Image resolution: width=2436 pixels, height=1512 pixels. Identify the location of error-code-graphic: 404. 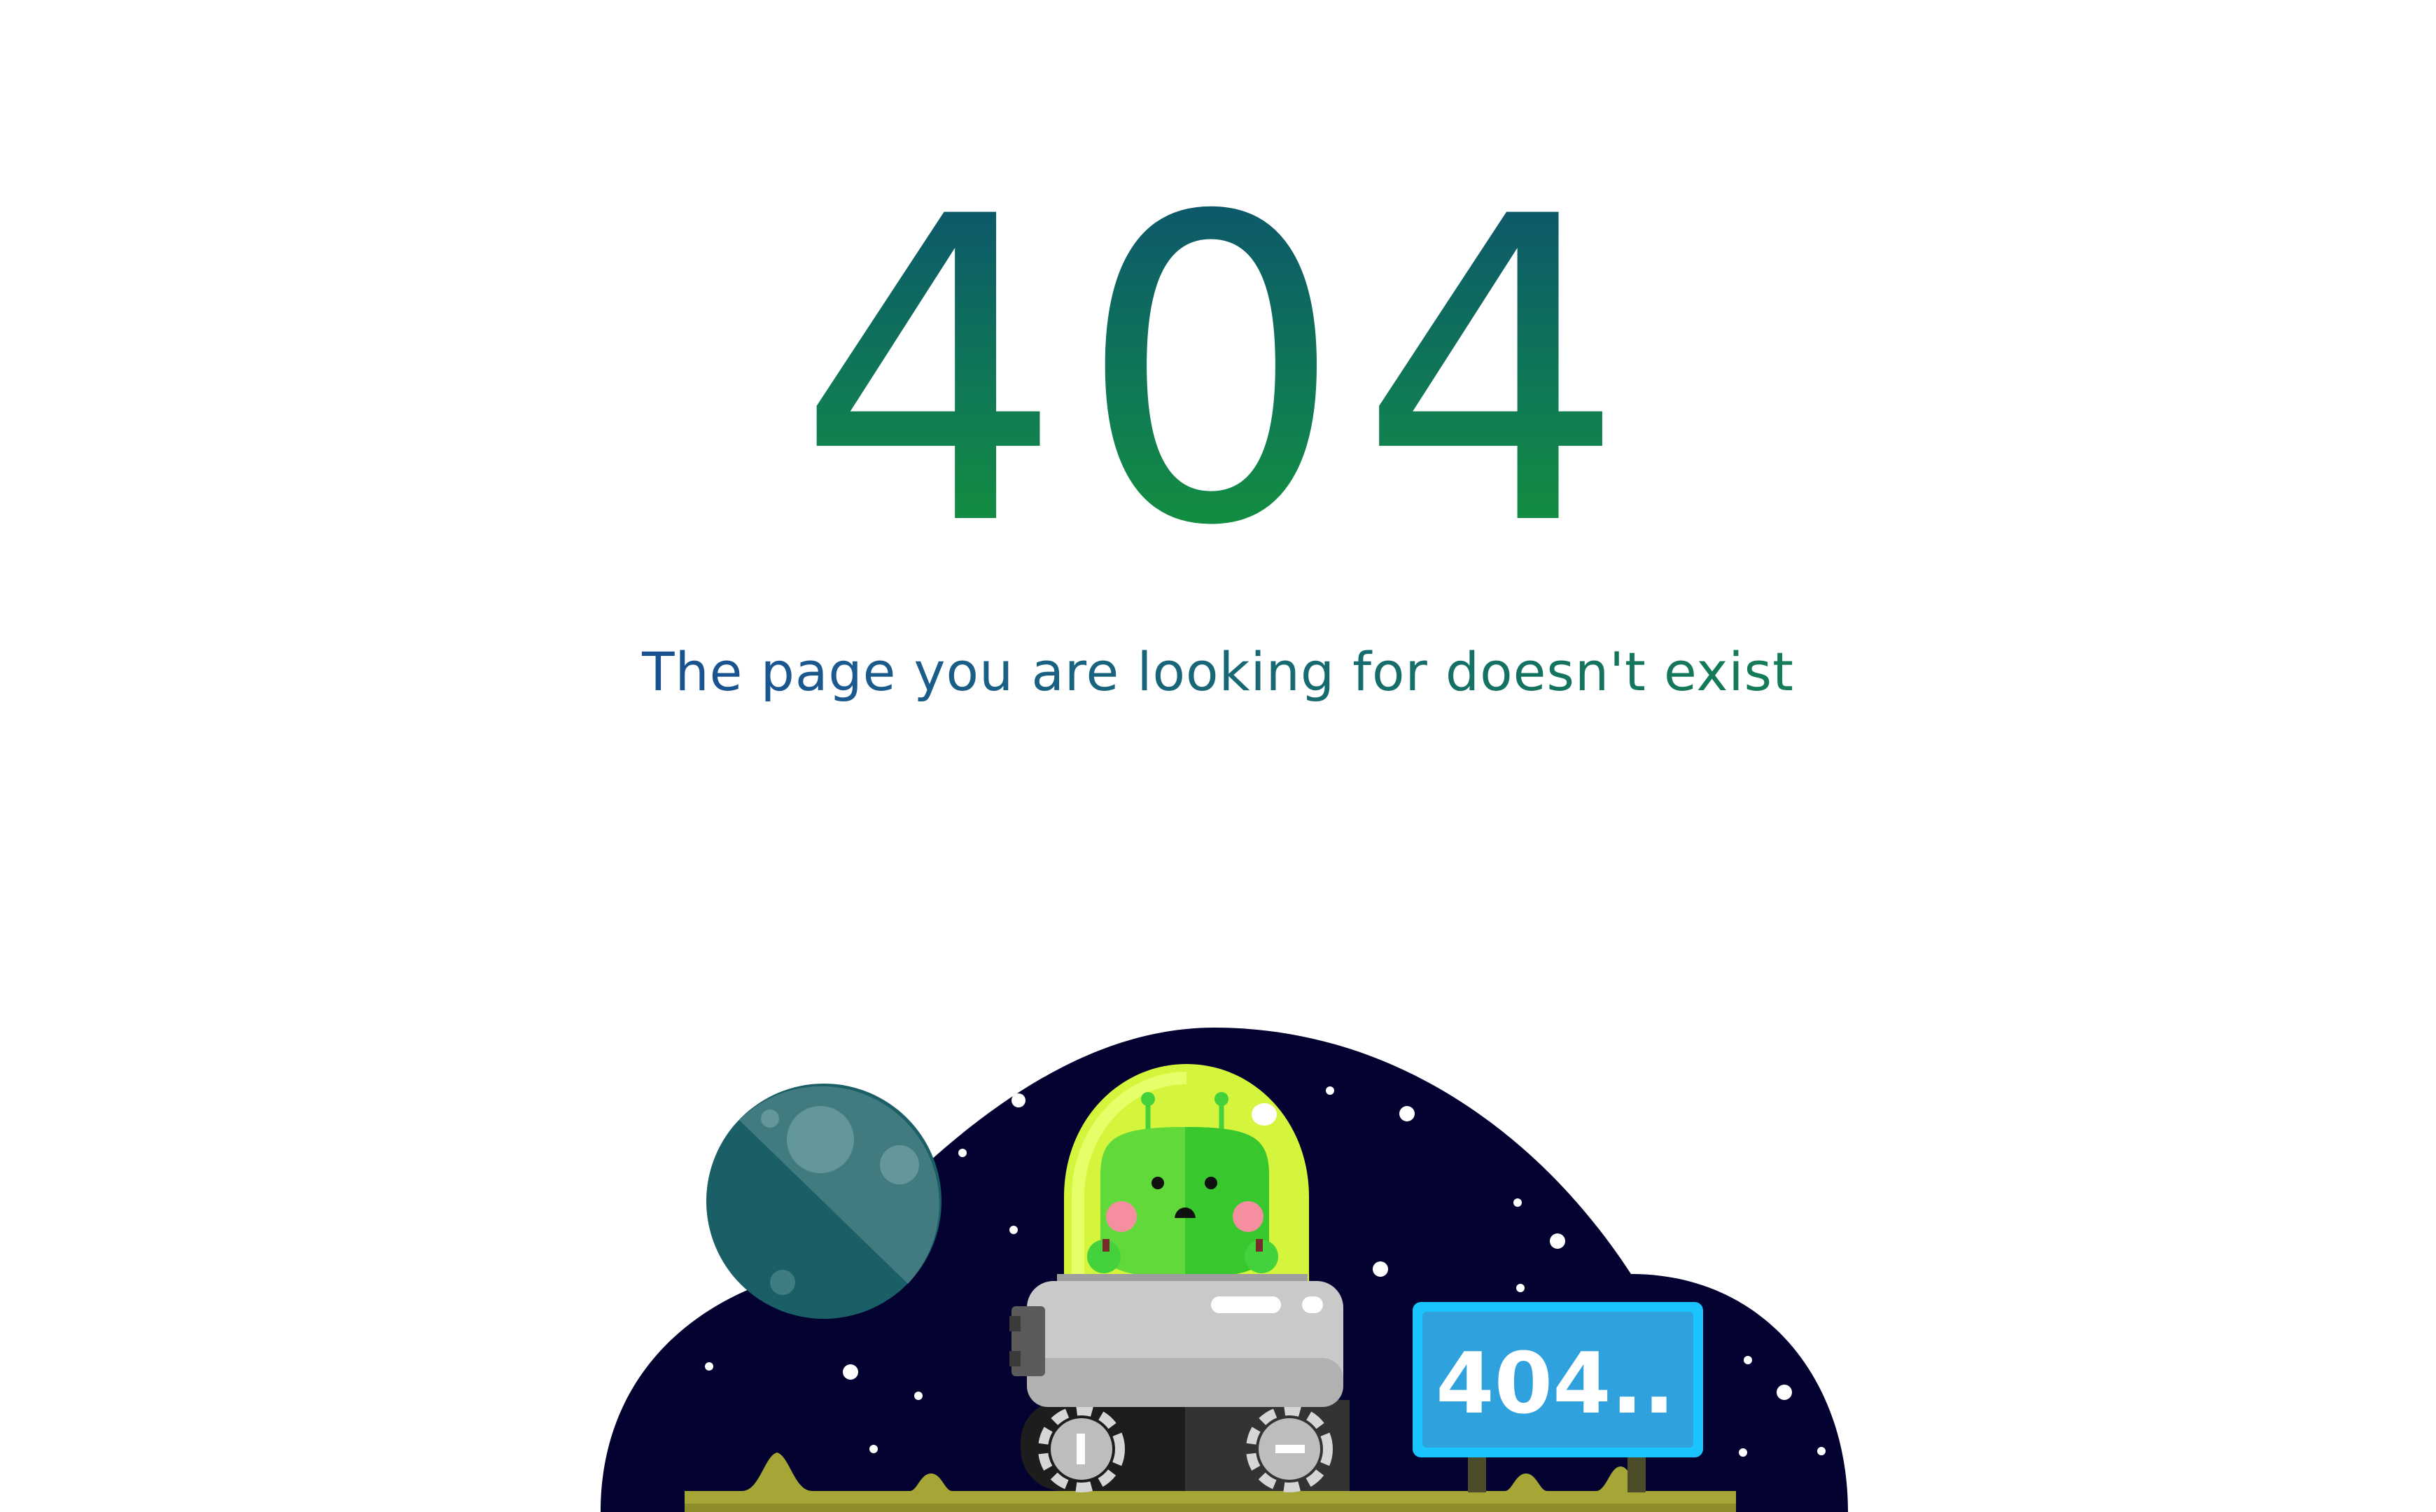
(1217, 361).